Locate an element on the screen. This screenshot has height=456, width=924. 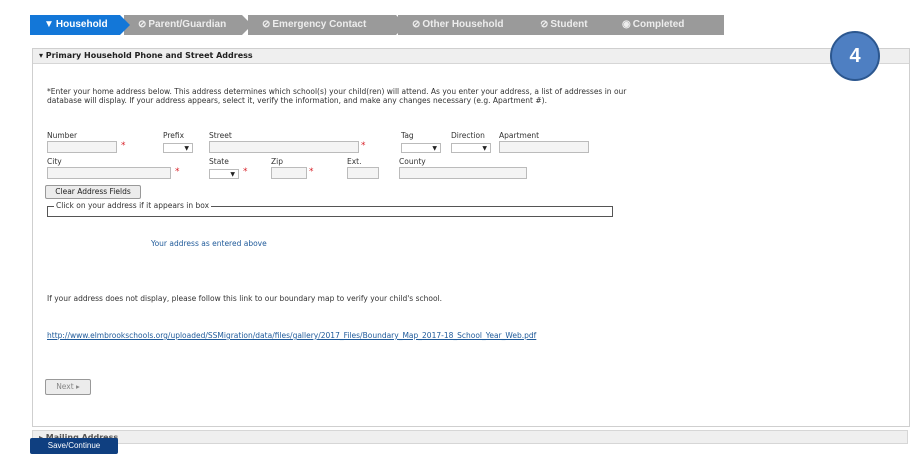
step-other-household: ⊘ Other Household is located at coordinates (470, 25).